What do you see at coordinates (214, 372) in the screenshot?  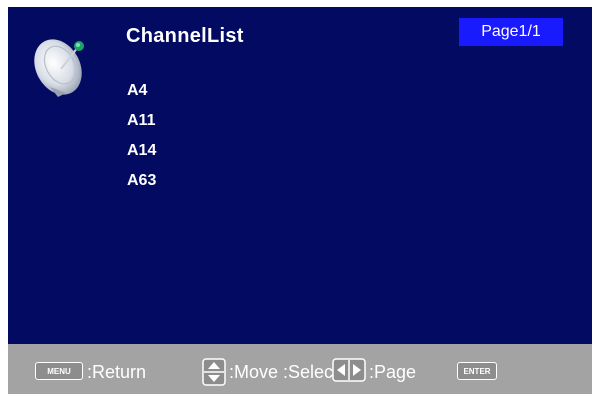 I see `up-down-arrows-icon` at bounding box center [214, 372].